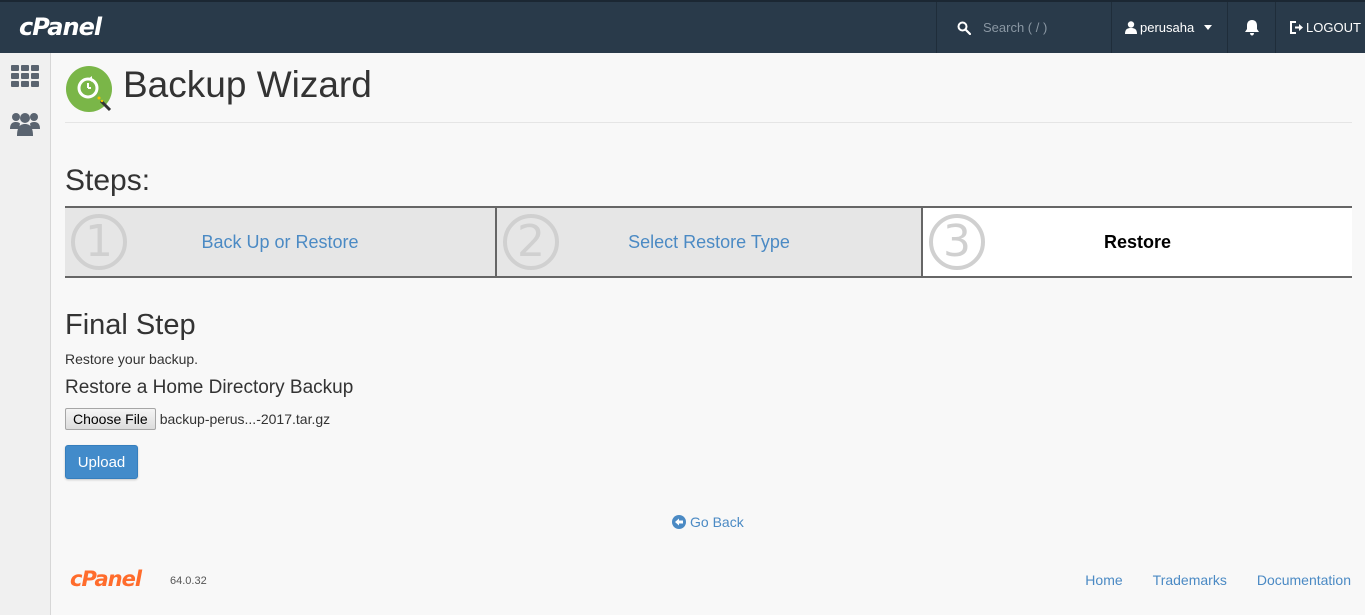 This screenshot has width=1365, height=615. What do you see at coordinates (679, 522) in the screenshot?
I see `arrow-circle-left-icon` at bounding box center [679, 522].